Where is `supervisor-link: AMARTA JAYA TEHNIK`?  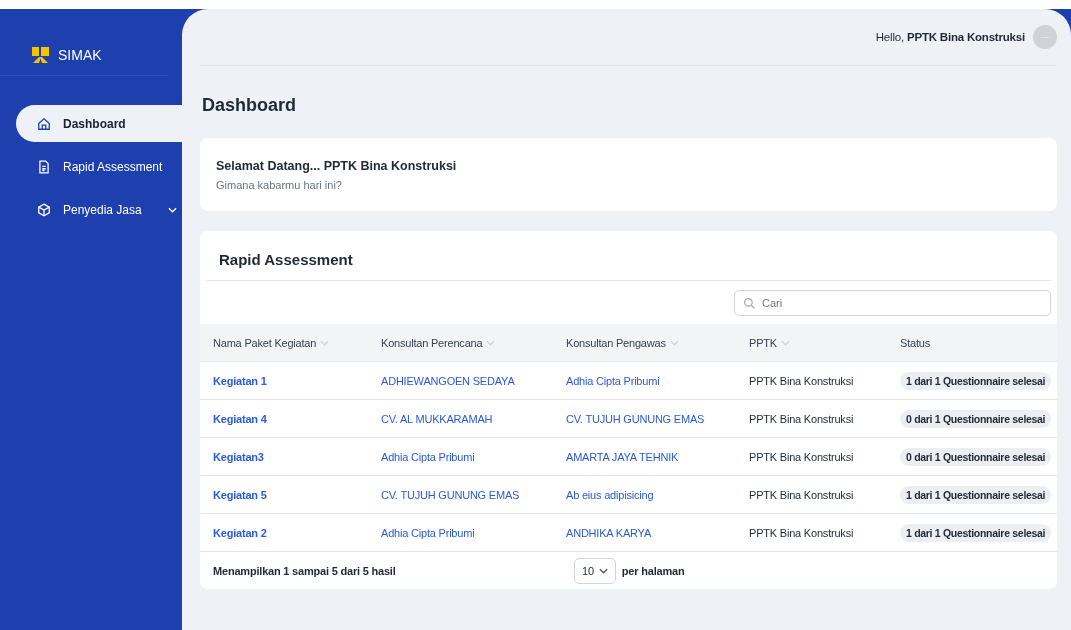
supervisor-link: AMARTA JAYA TEHNIK is located at coordinates (622, 456).